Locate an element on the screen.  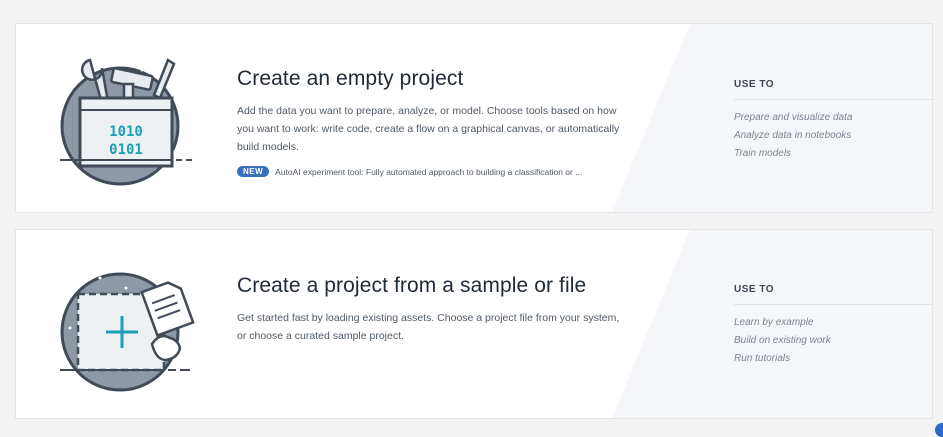
use-to-item: Learn by example is located at coordinates (774, 322).